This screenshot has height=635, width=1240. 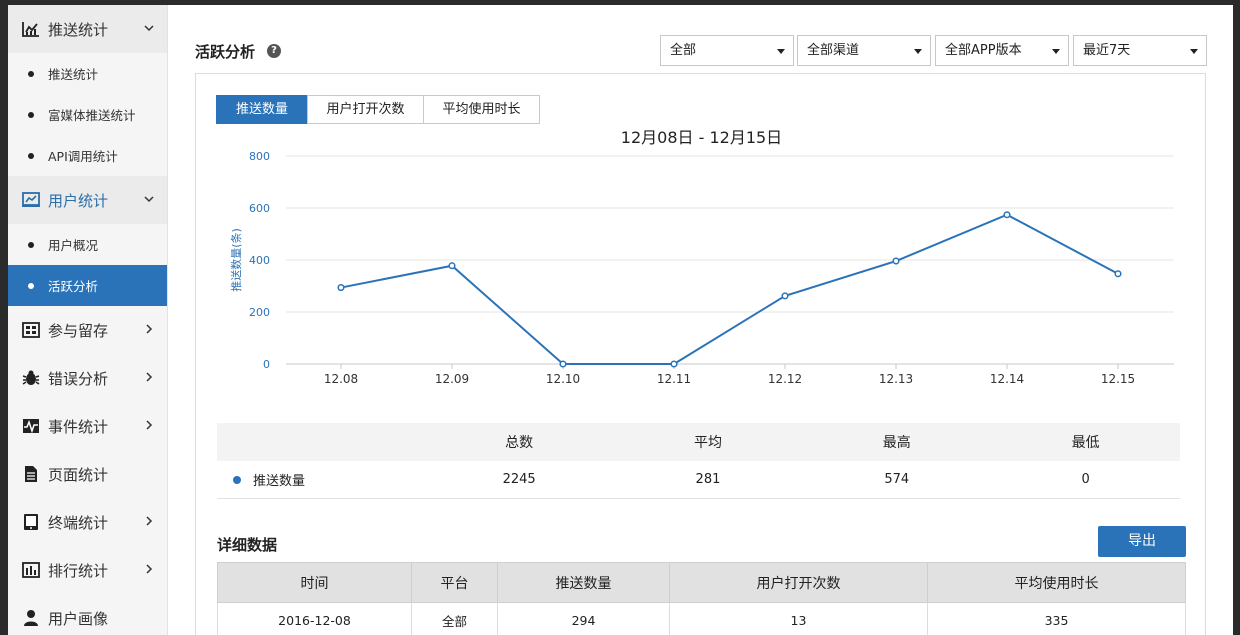 I want to click on stats-header-max: 最高, so click(x=896, y=443).